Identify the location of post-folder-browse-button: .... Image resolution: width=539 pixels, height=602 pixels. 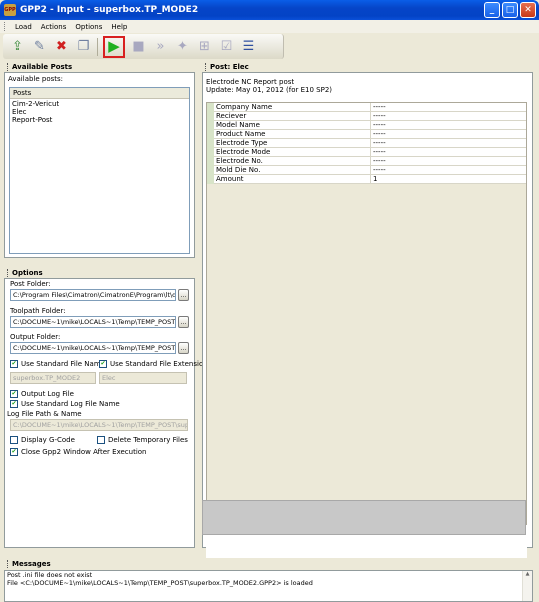
(183, 295).